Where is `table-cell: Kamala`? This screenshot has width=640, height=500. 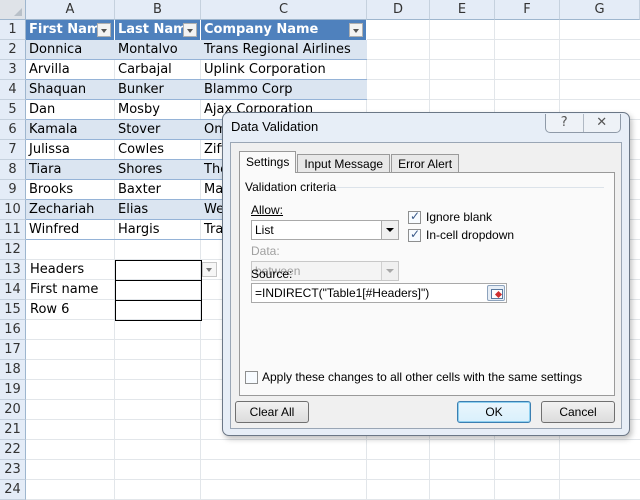 table-cell: Kamala is located at coordinates (70, 130).